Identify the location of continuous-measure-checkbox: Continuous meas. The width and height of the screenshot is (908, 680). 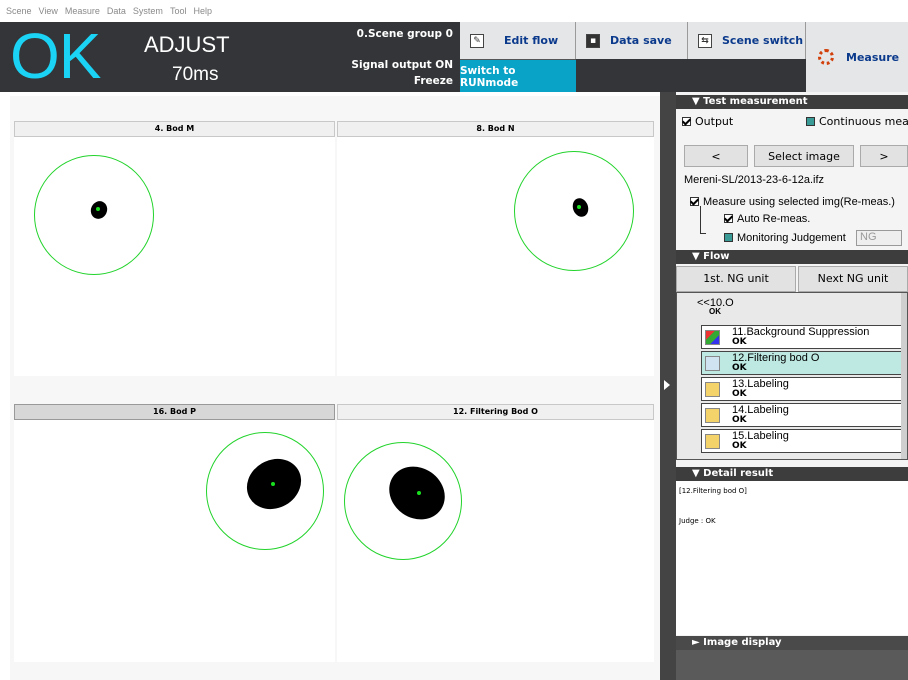
(857, 121).